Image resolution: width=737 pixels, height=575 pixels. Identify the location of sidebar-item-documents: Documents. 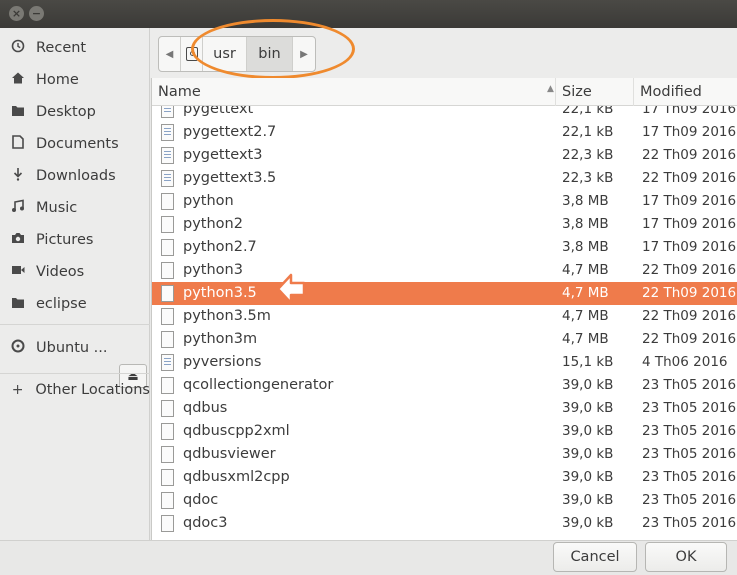
(75, 144).